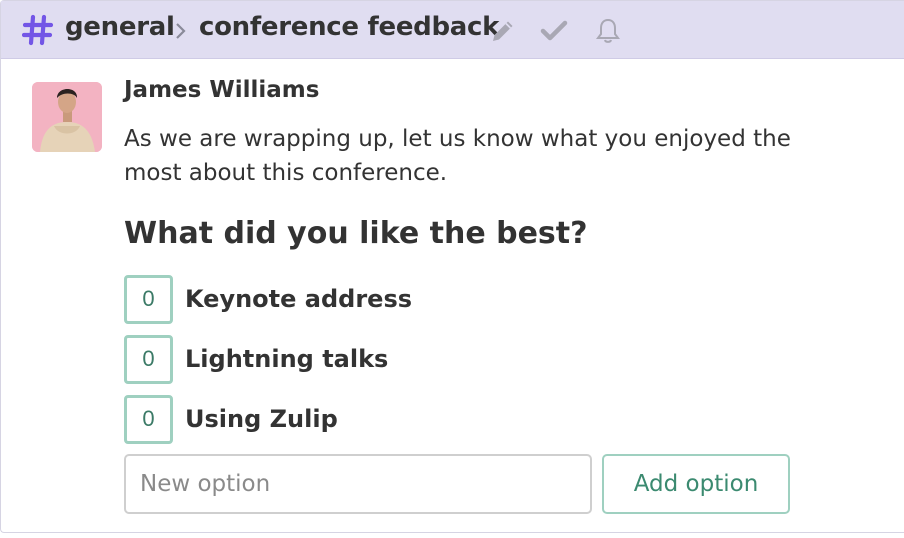 The width and height of the screenshot is (904, 538). I want to click on add-option-button: Add option, so click(696, 484).